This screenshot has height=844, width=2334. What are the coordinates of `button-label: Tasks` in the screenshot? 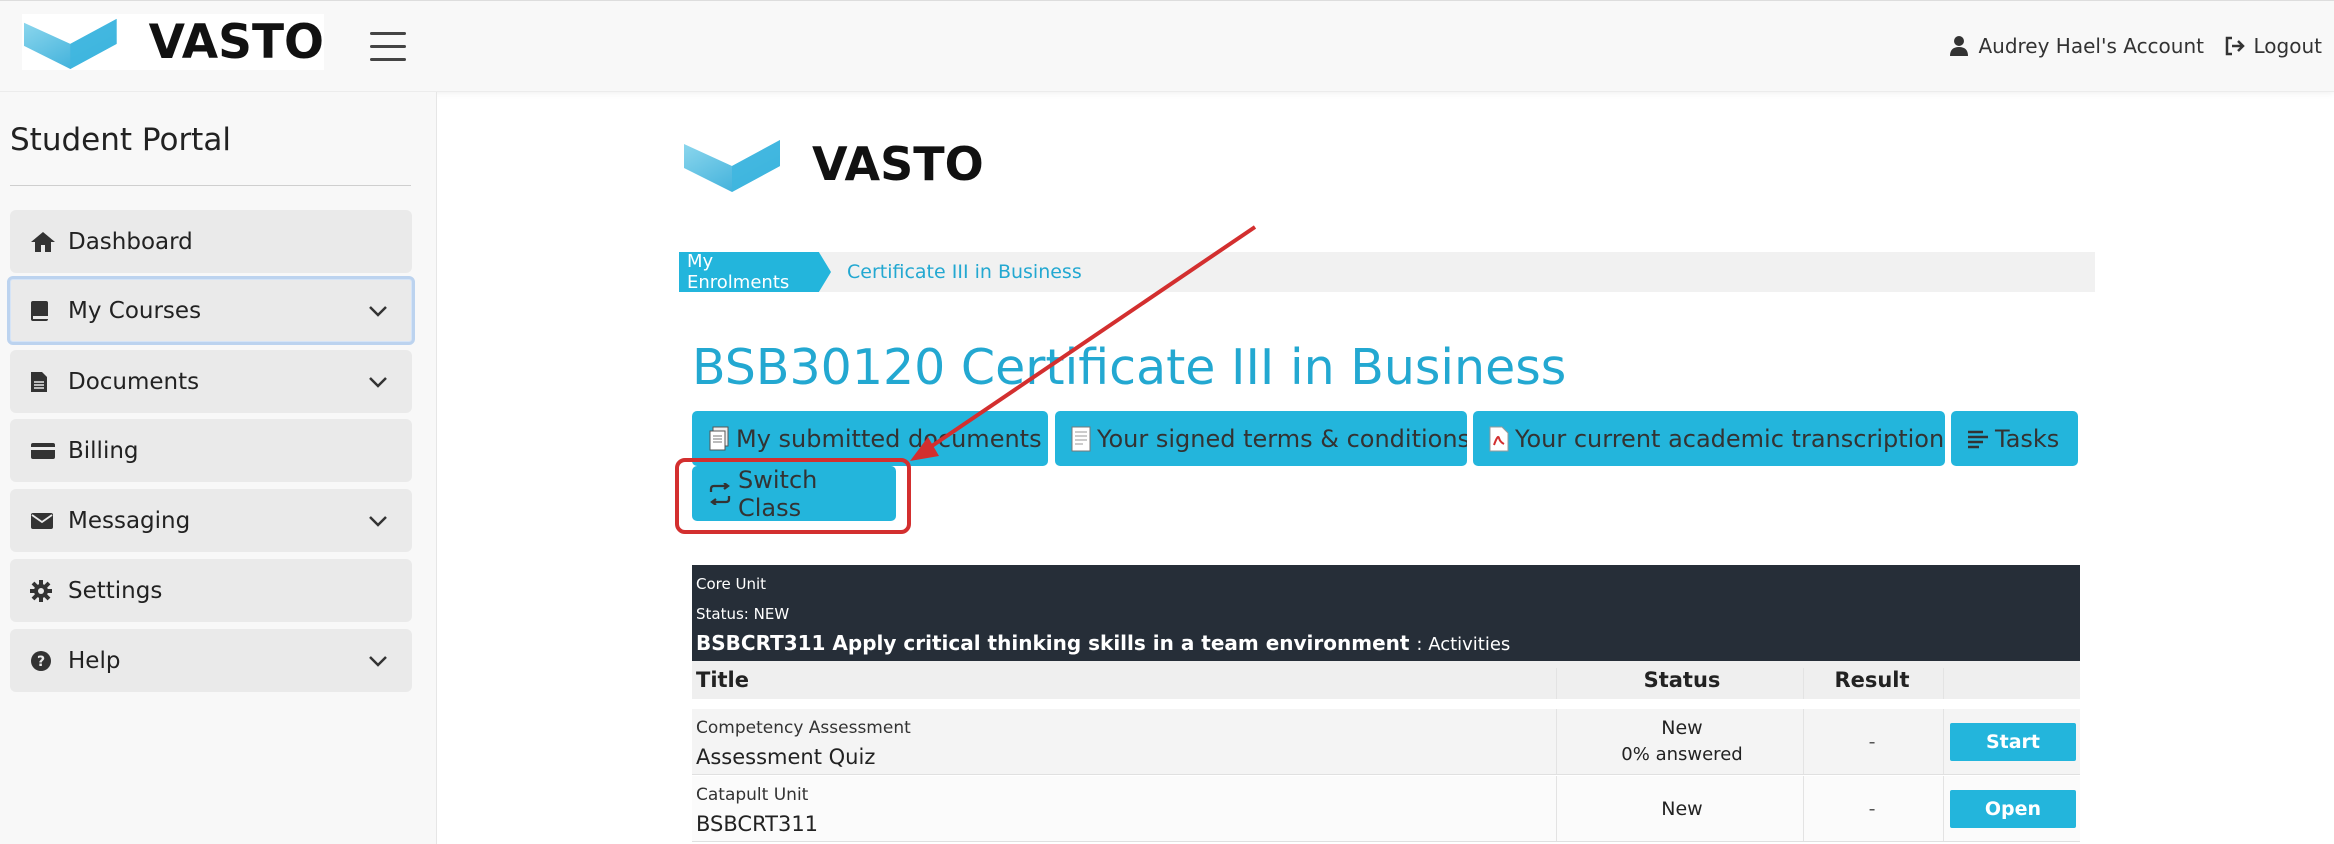 It's located at (2027, 438).